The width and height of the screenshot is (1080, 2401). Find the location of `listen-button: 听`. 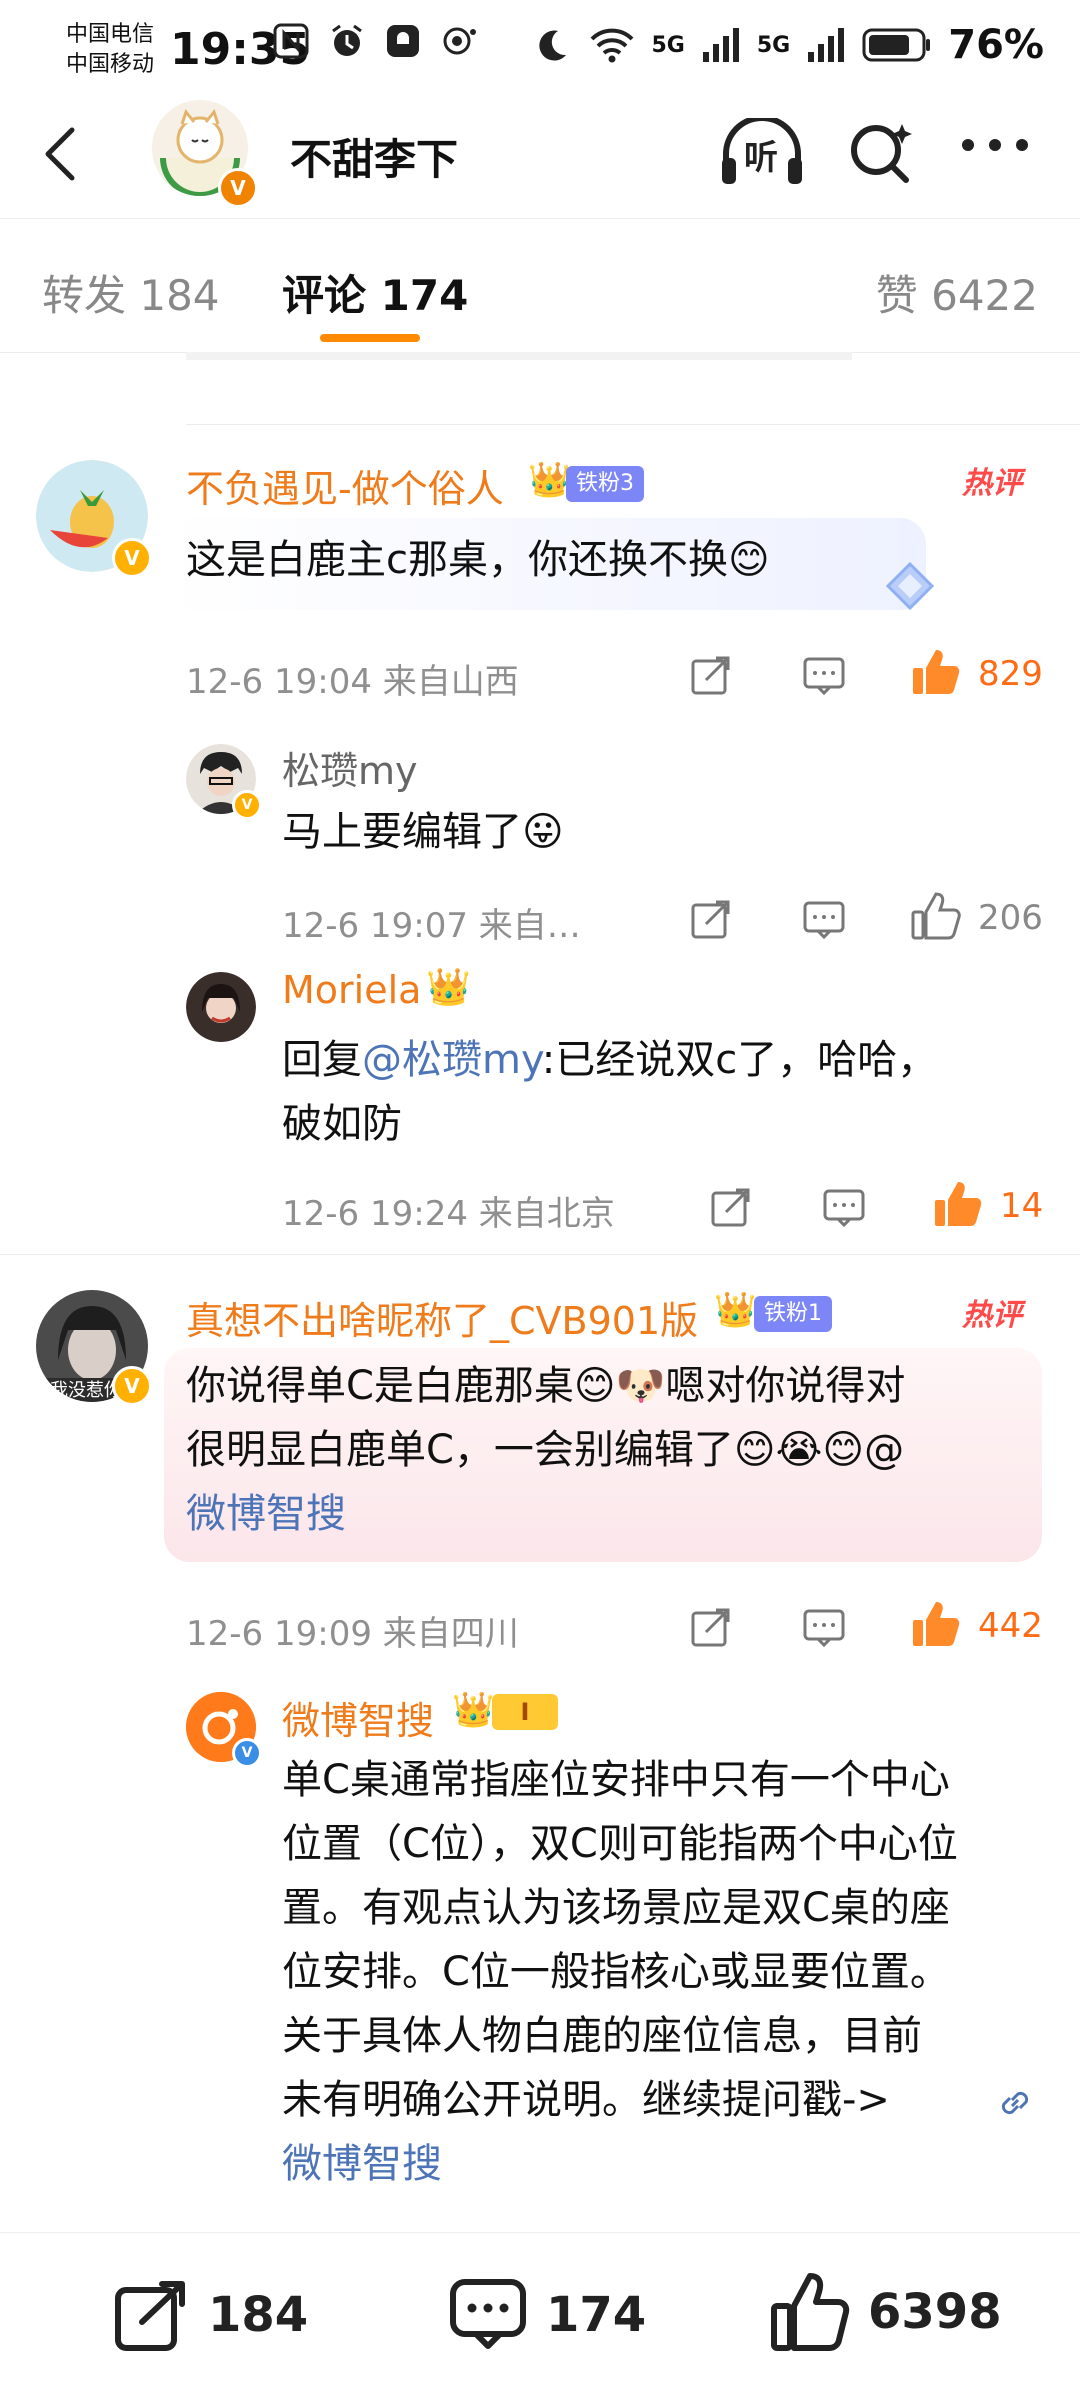

listen-button: 听 is located at coordinates (762, 153).